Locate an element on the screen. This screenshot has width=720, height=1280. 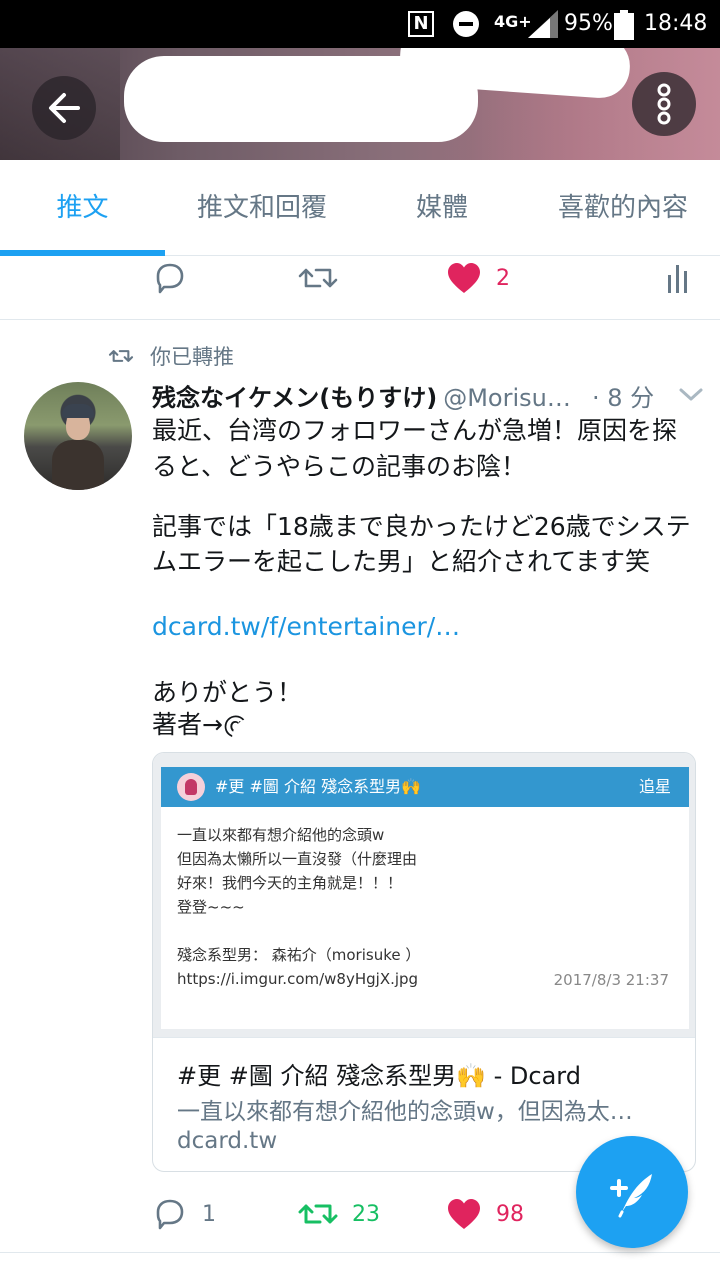
prev-reply-button is located at coordinates (170, 278).